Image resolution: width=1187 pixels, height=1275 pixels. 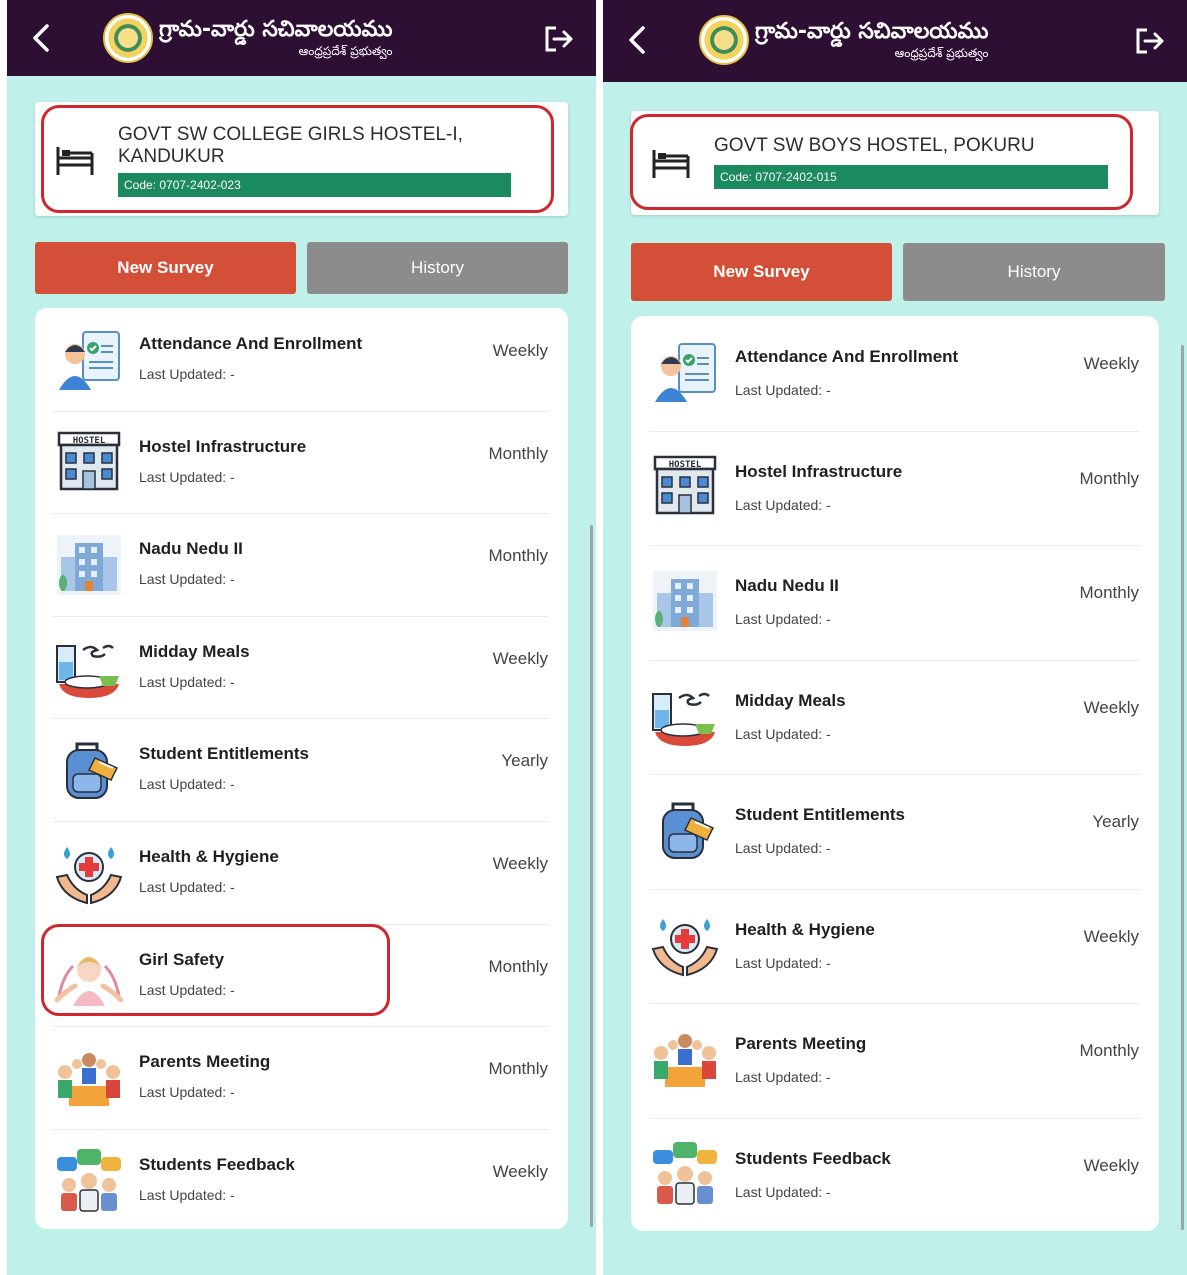 I want to click on survey-item-title: Students Feedback, so click(x=813, y=1158).